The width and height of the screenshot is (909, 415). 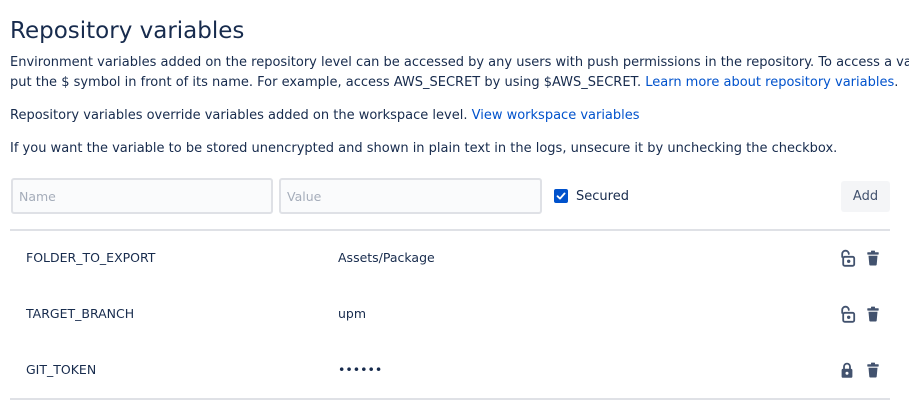 What do you see at coordinates (142, 196) in the screenshot?
I see `name-input` at bounding box center [142, 196].